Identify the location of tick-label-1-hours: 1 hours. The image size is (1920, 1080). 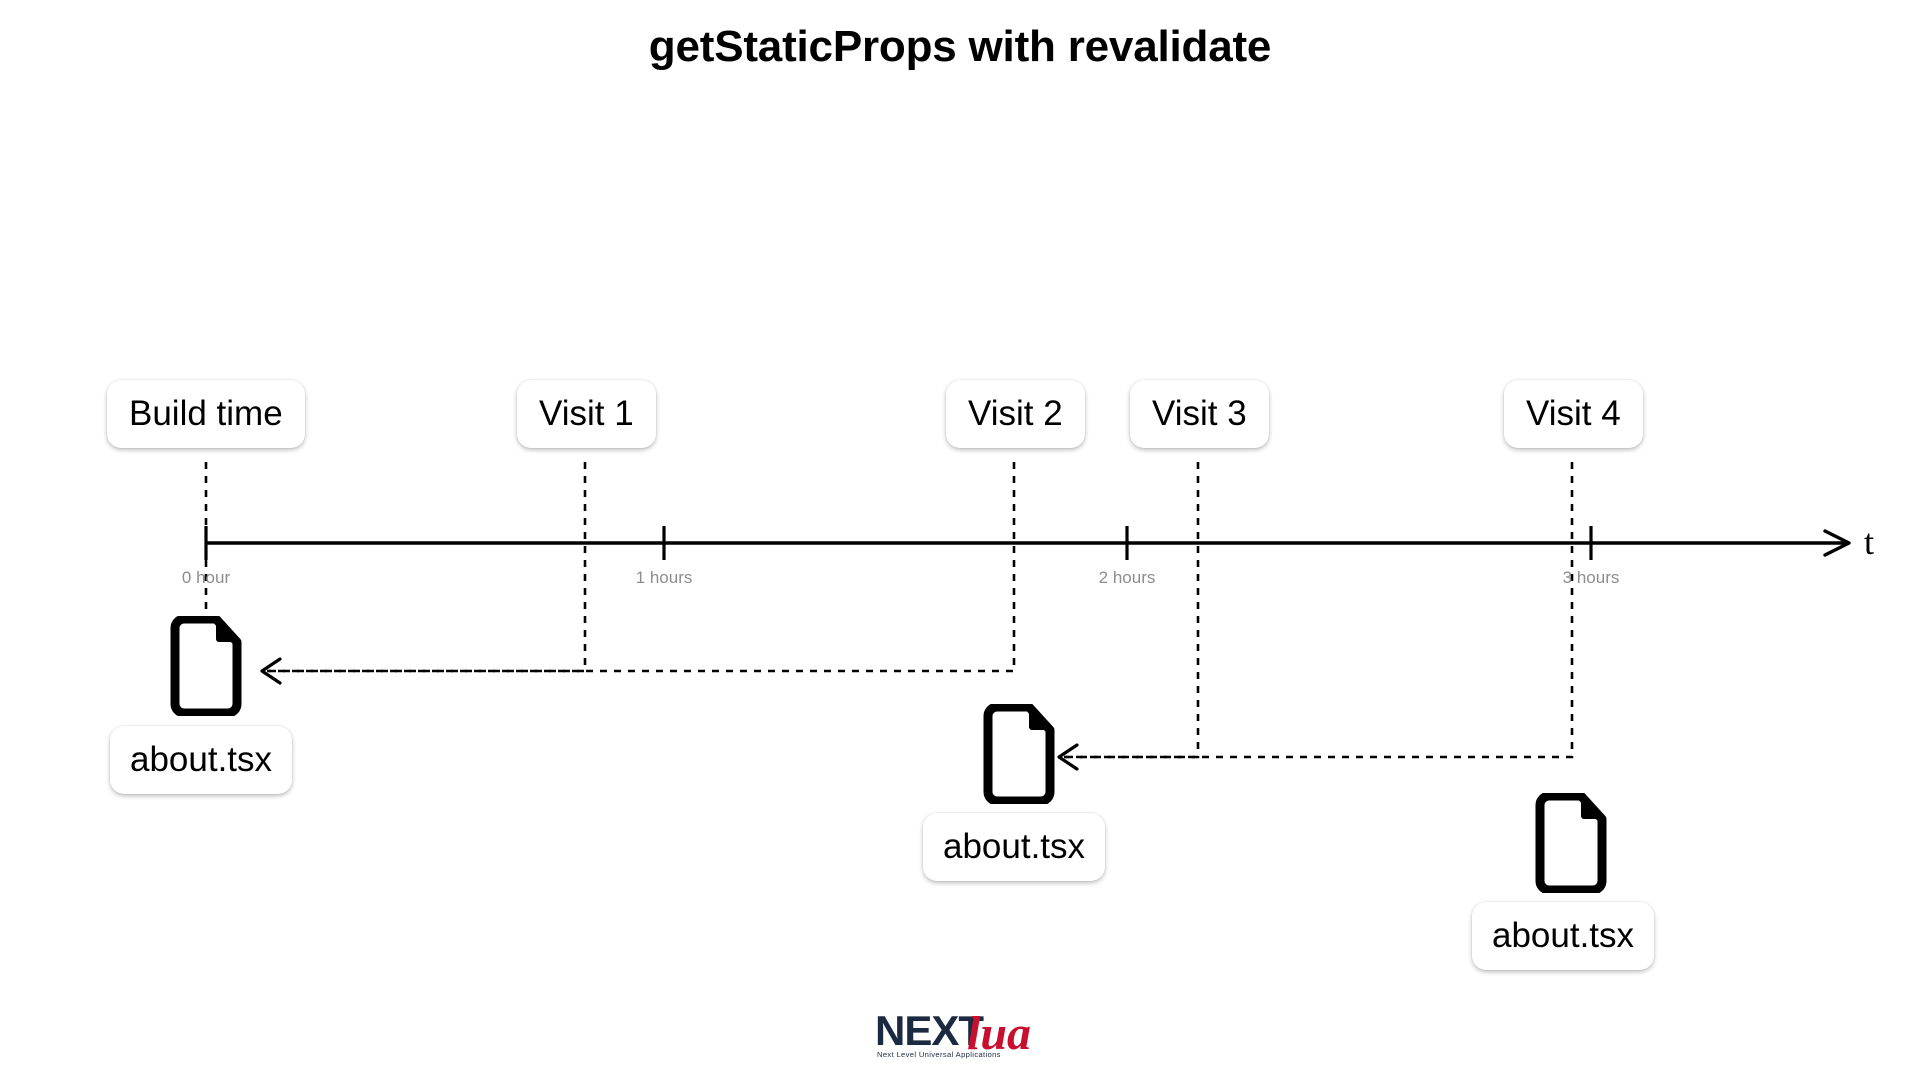
(664, 577).